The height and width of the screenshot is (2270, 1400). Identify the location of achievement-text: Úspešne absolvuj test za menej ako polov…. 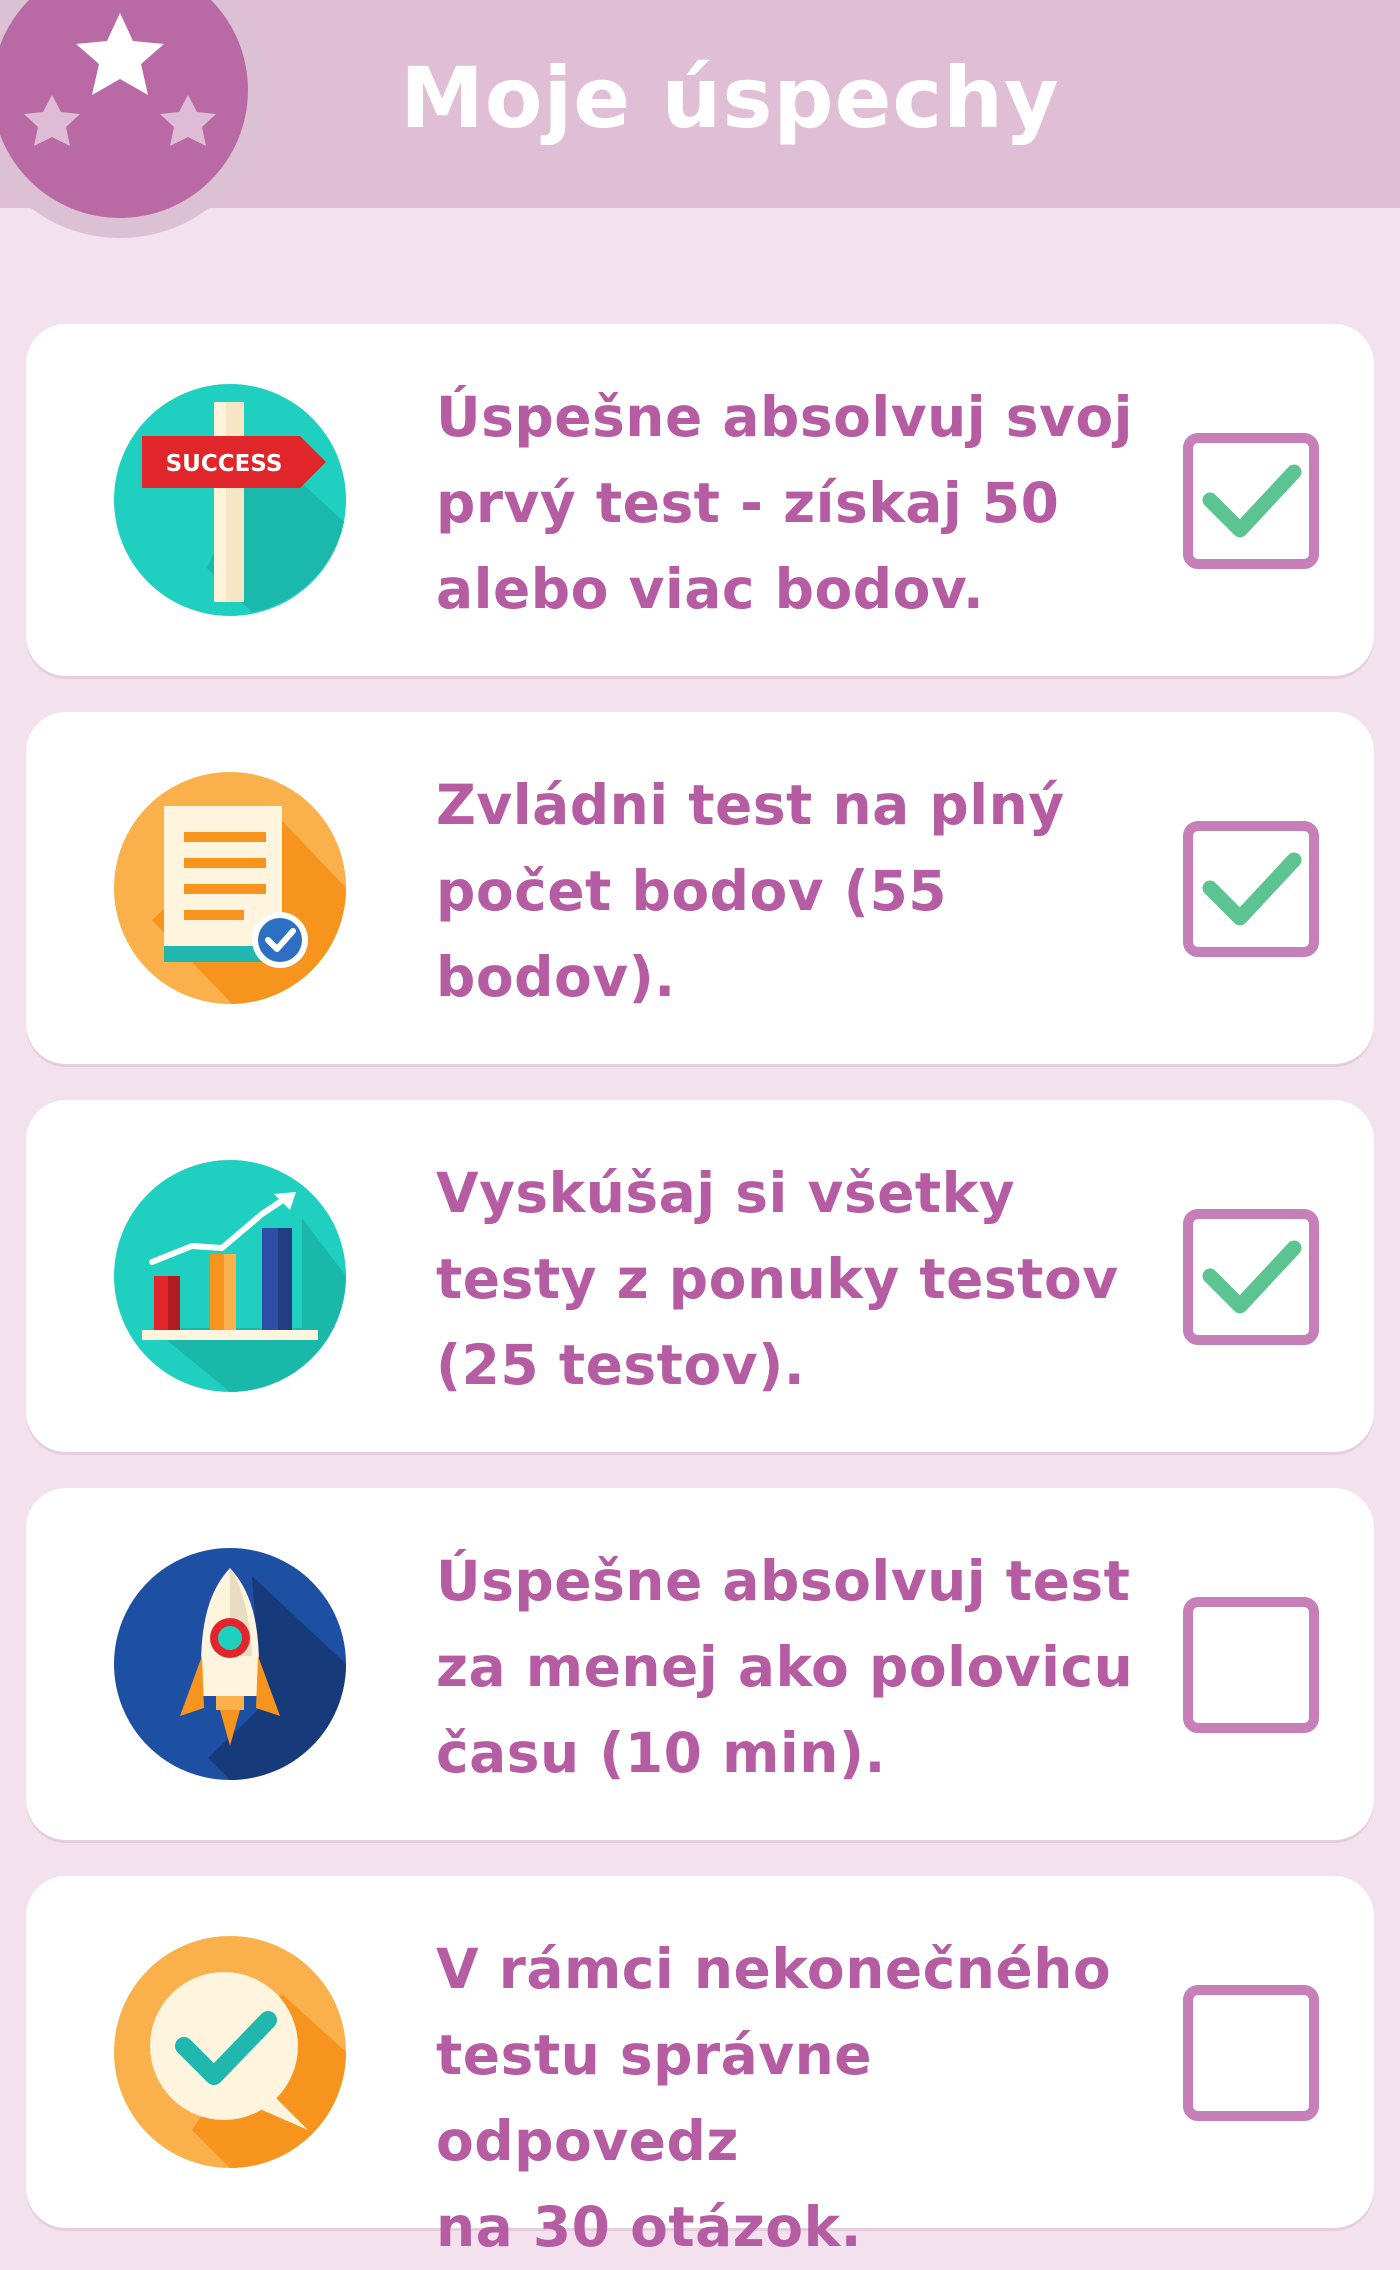
(785, 1667).